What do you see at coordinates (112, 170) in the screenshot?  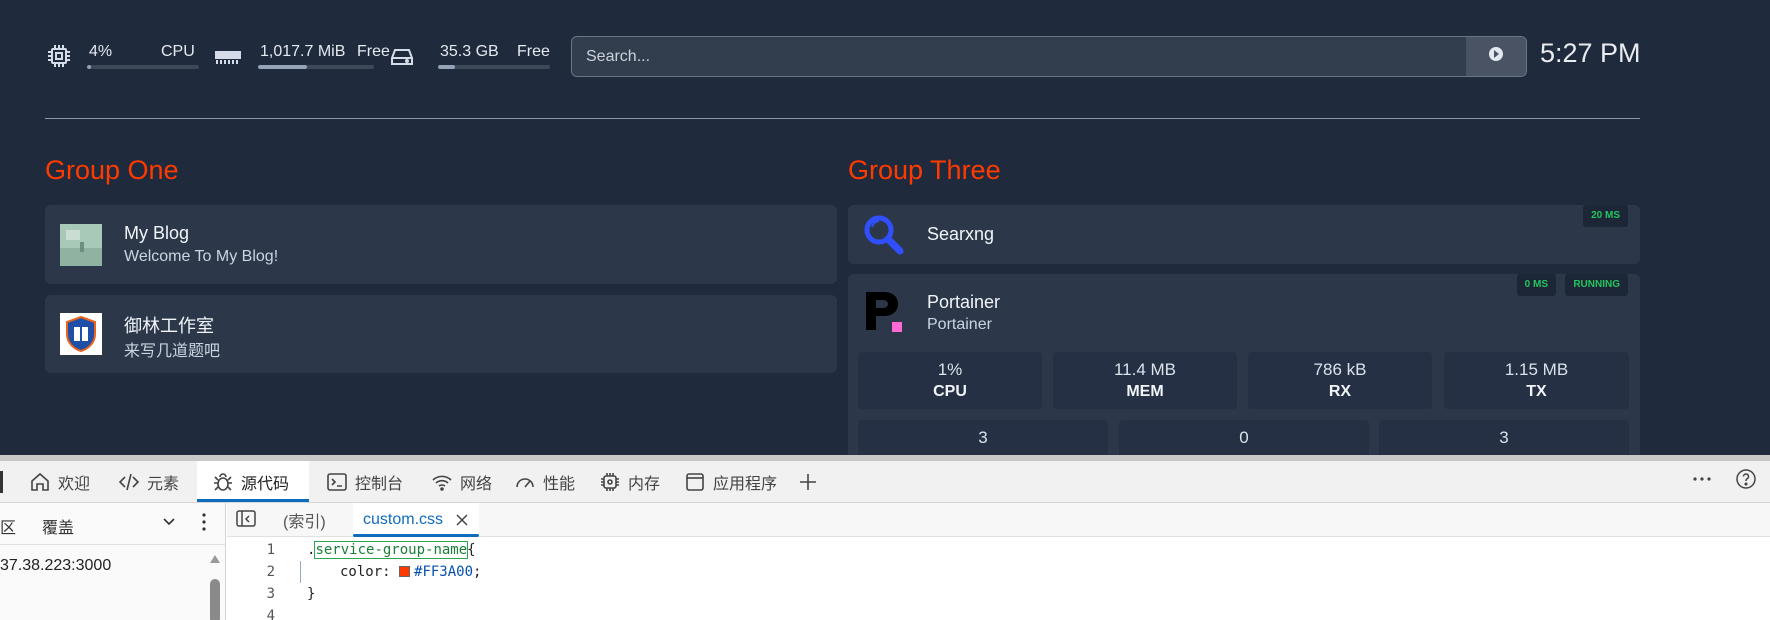 I see `group-title: Group One` at bounding box center [112, 170].